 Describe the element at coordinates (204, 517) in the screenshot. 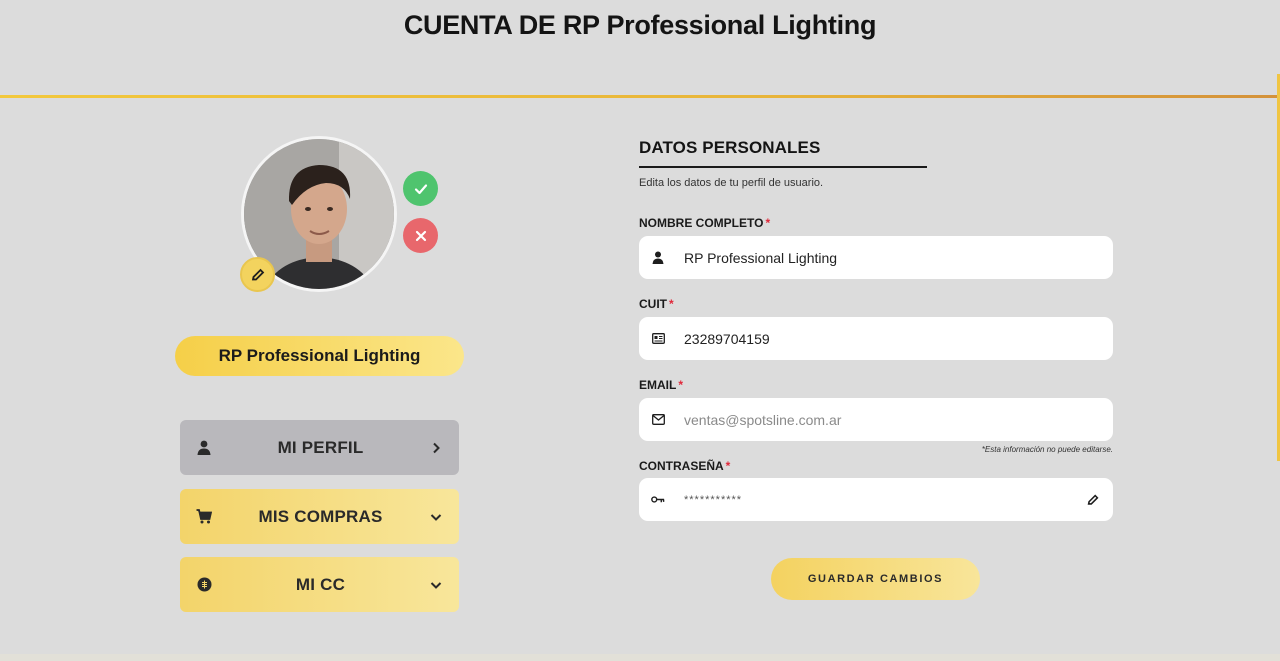

I see `cart-icon` at that location.